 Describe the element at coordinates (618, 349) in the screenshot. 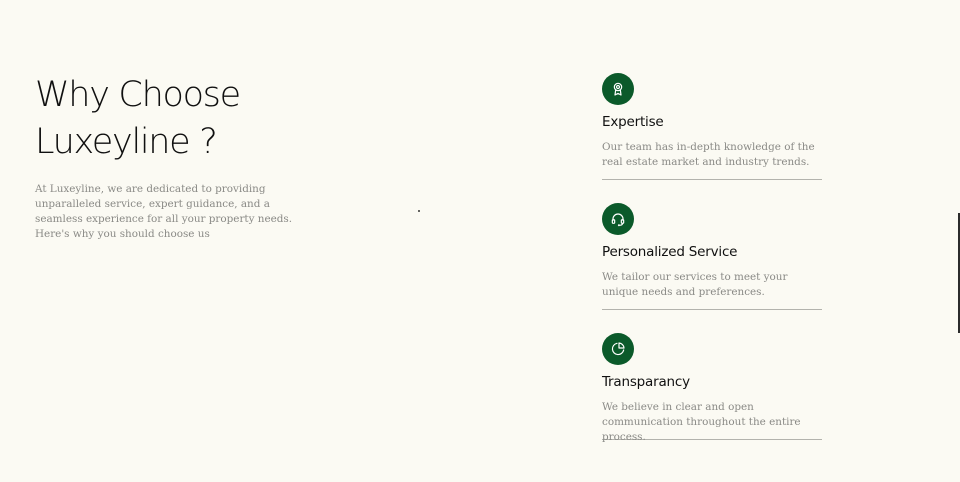

I see `pie-chart-icon` at that location.